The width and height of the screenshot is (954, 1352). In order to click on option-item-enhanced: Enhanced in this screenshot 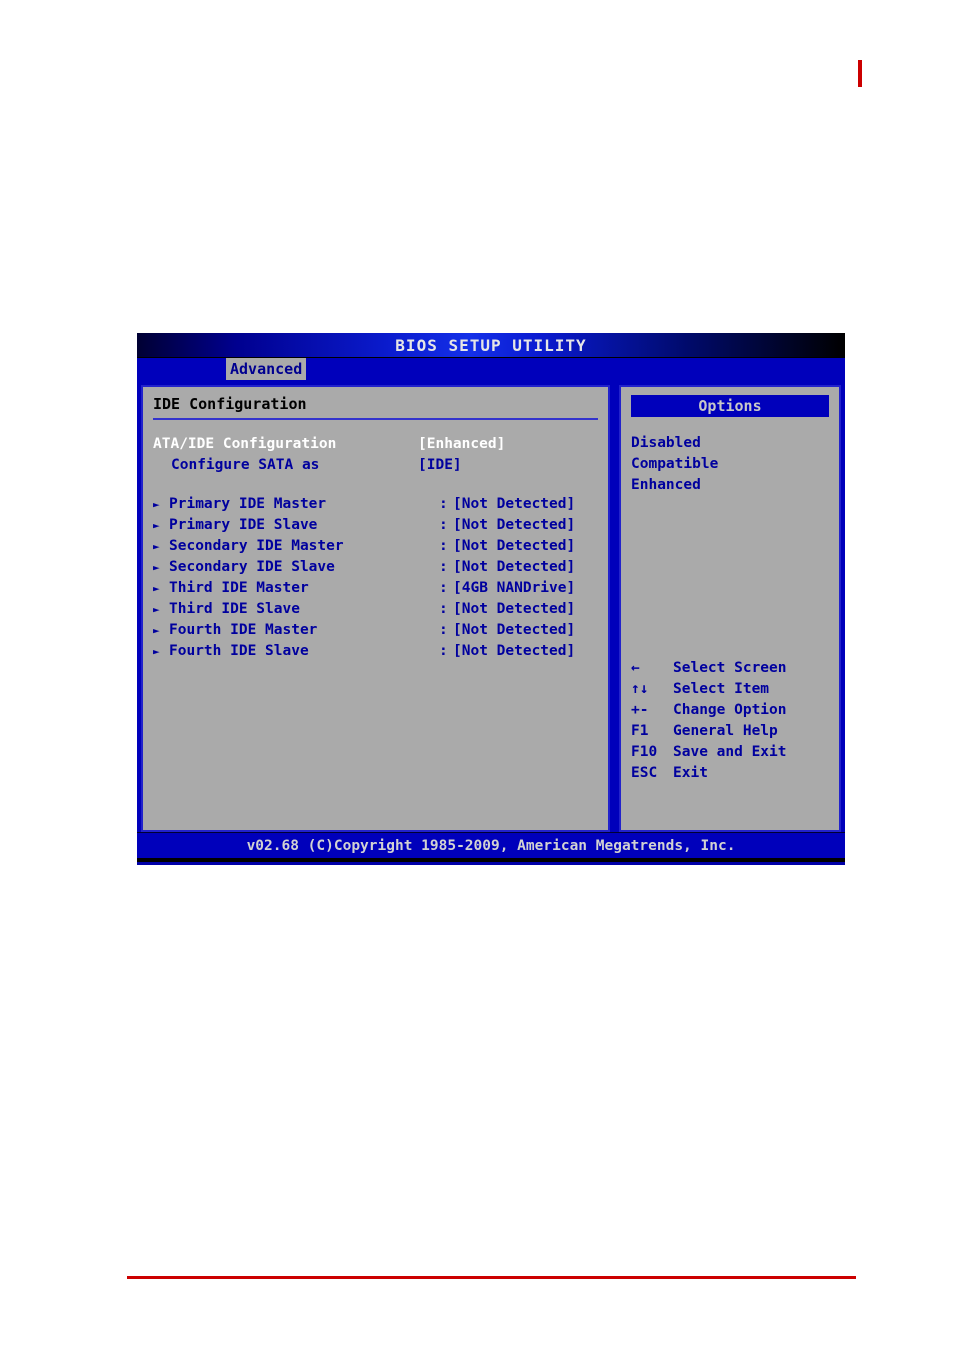, I will do `click(730, 485)`.